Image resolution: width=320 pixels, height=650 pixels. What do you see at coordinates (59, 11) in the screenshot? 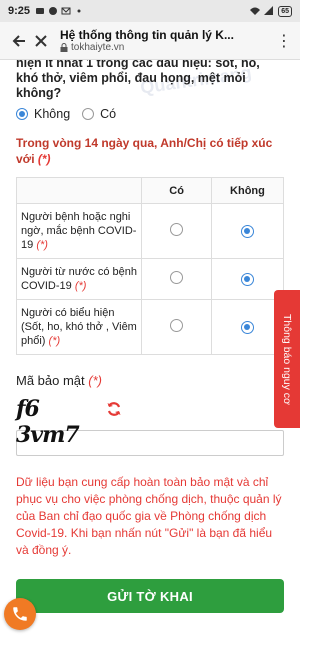
I see `status-icons` at bounding box center [59, 11].